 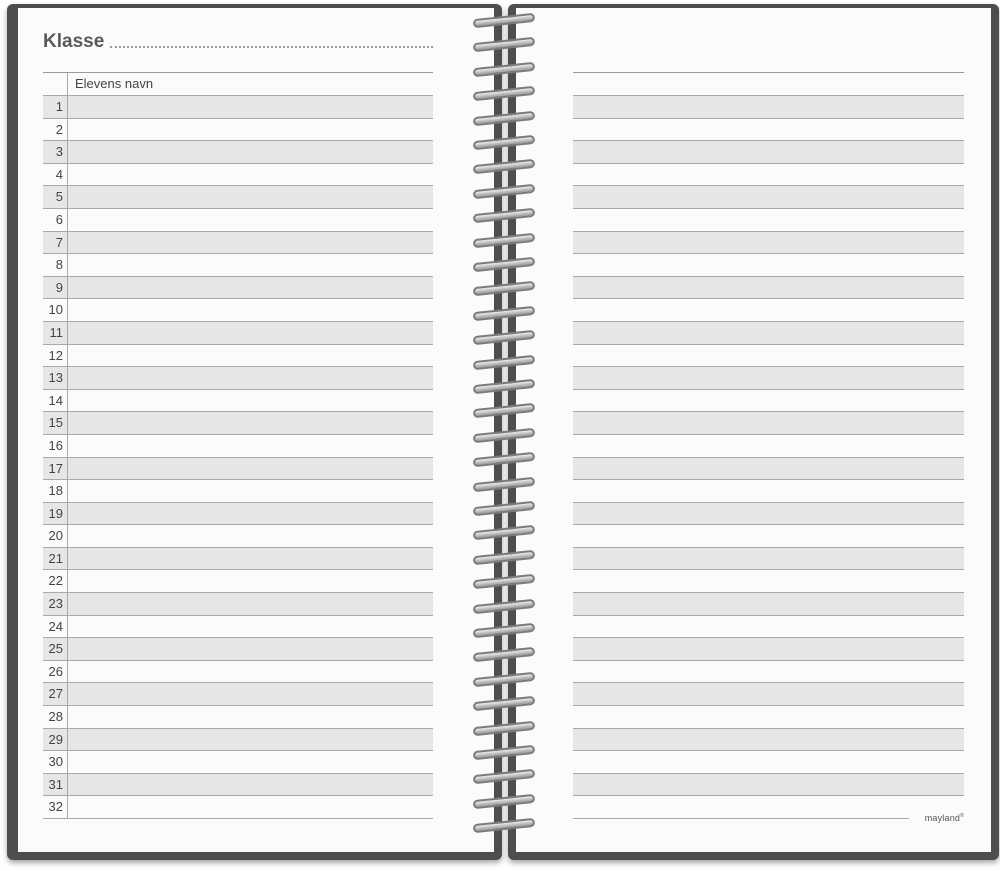 What do you see at coordinates (55, 152) in the screenshot?
I see `row-number: 3` at bounding box center [55, 152].